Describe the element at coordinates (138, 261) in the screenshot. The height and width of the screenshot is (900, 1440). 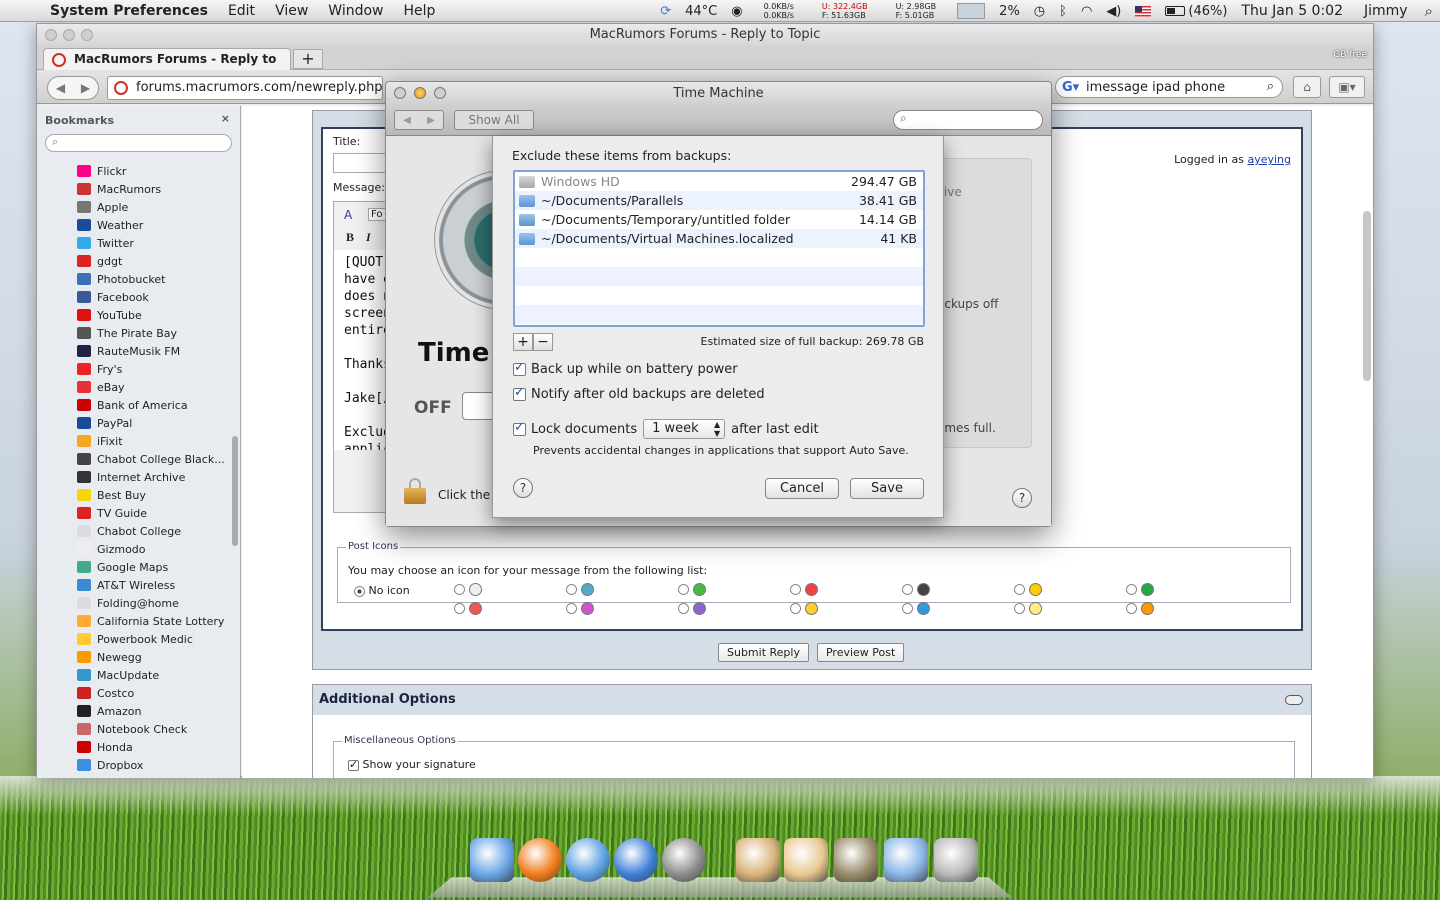
I see `bookmark-item: gdgt` at that location.